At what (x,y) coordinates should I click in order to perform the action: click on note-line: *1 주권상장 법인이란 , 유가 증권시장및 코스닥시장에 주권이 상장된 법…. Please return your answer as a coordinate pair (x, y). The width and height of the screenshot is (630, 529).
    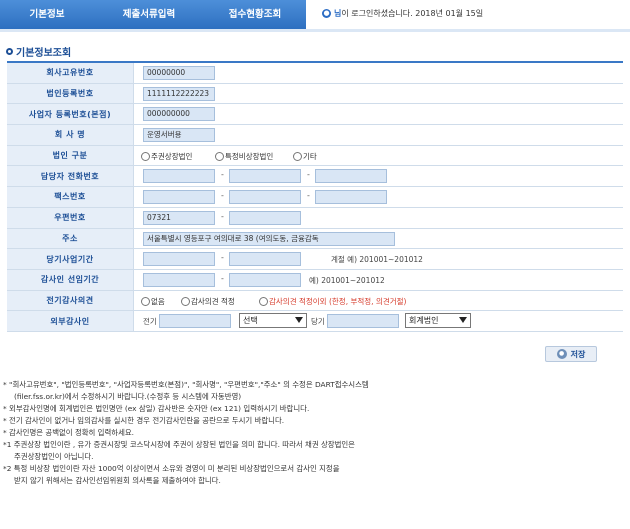
    Looking at the image, I should click on (179, 444).